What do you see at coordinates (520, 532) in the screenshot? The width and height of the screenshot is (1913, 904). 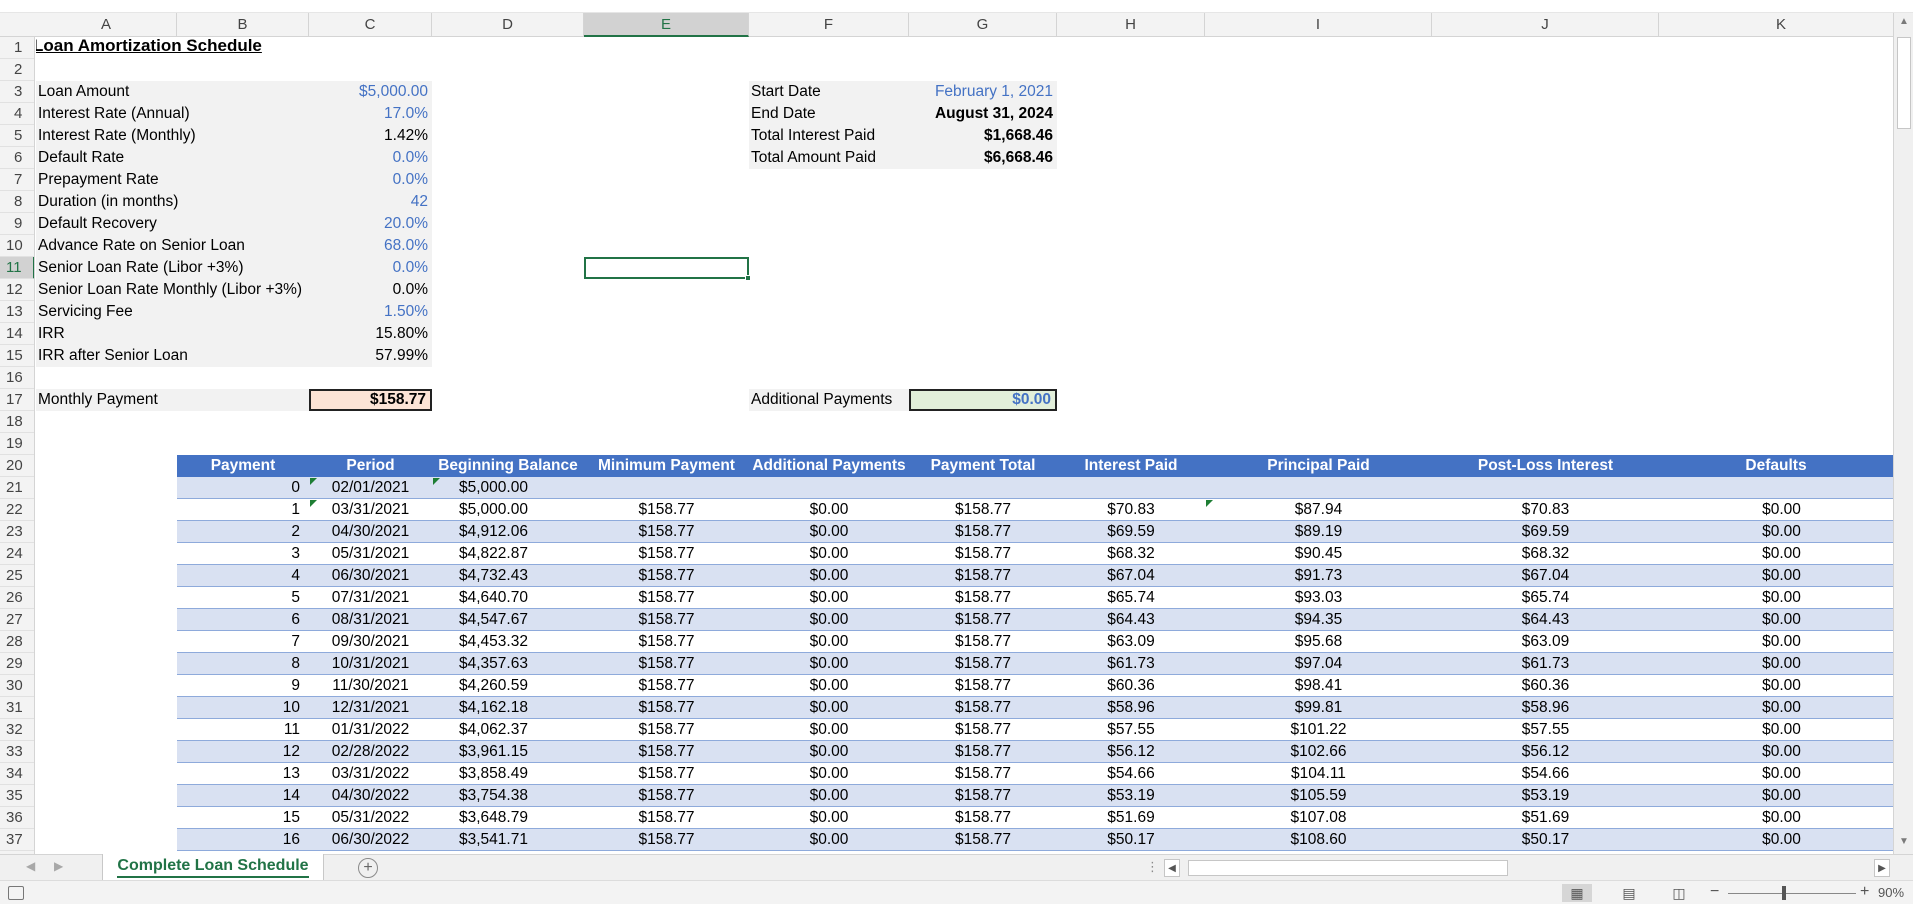 I see `table-cell: $4,912.06` at bounding box center [520, 532].